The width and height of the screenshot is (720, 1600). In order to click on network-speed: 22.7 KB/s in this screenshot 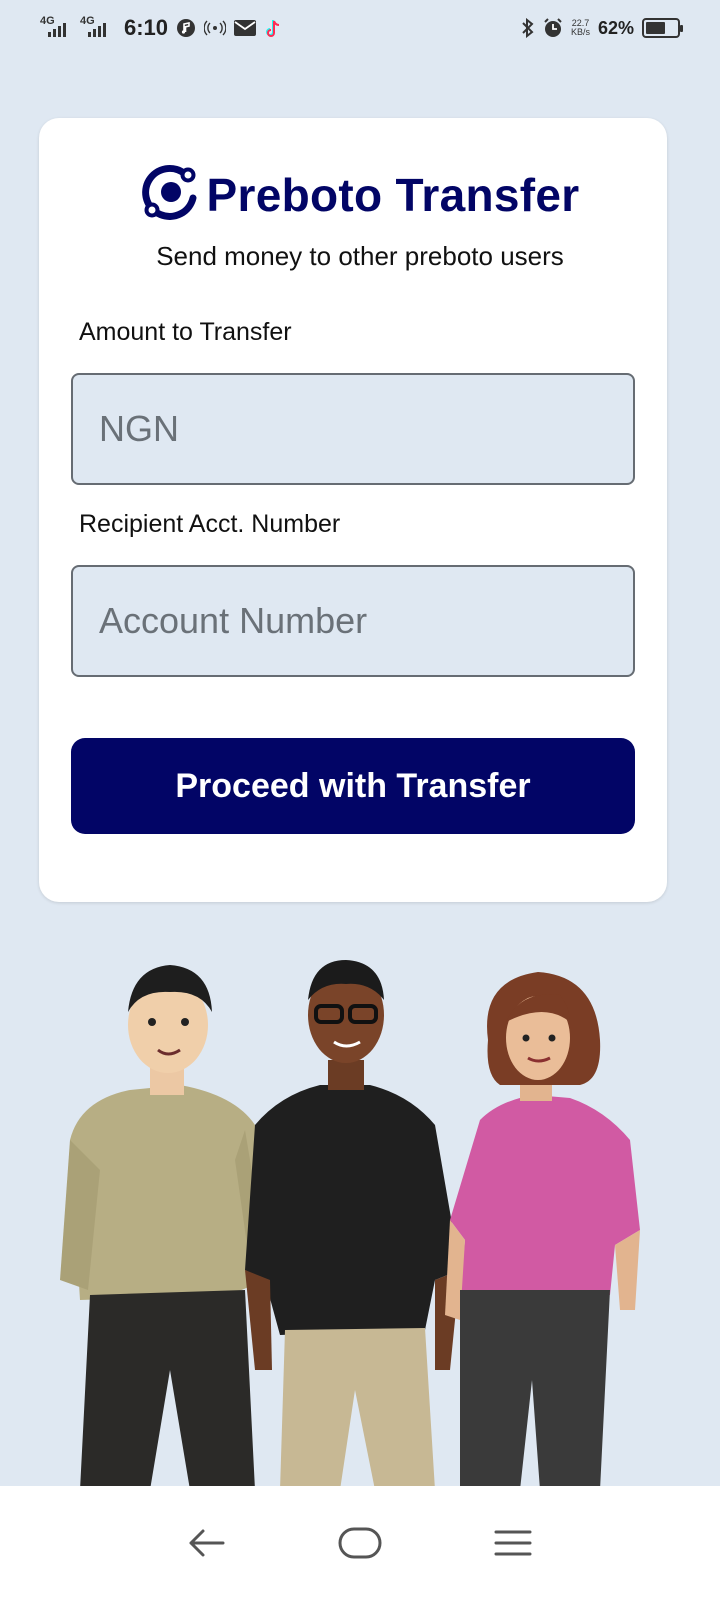, I will do `click(580, 28)`.